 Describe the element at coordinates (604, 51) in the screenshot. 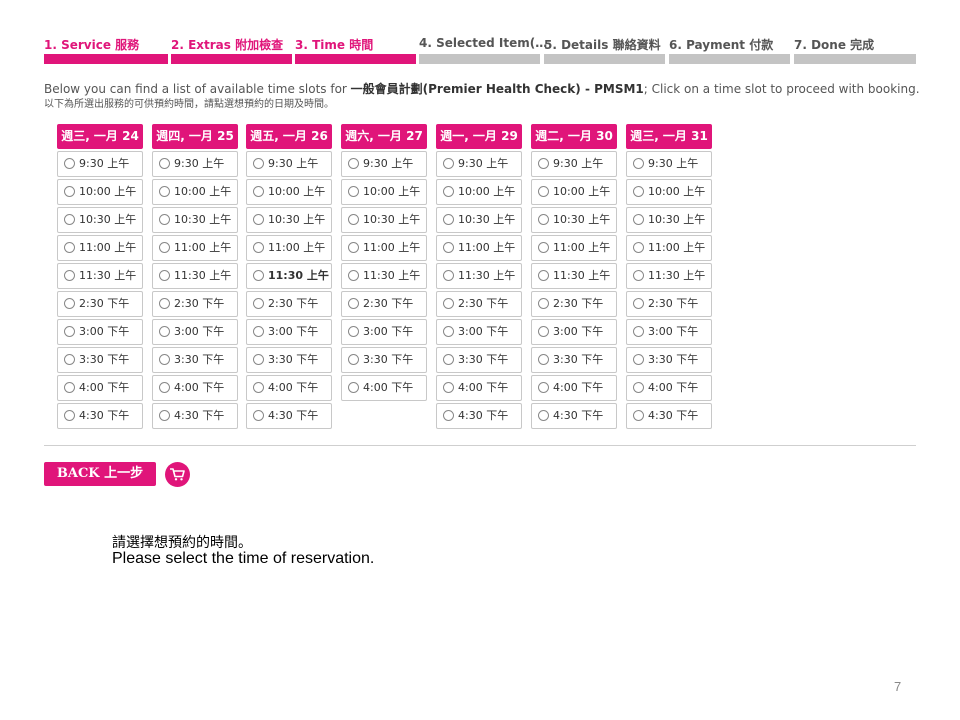

I see `step-details: 5. Details 聯絡資料` at that location.